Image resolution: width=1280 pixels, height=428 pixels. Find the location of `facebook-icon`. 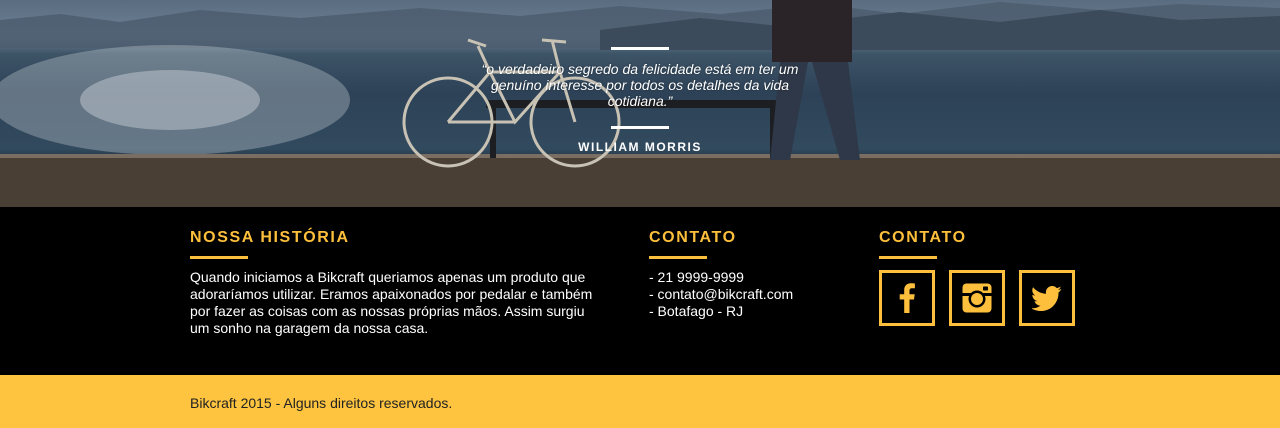

facebook-icon is located at coordinates (907, 298).